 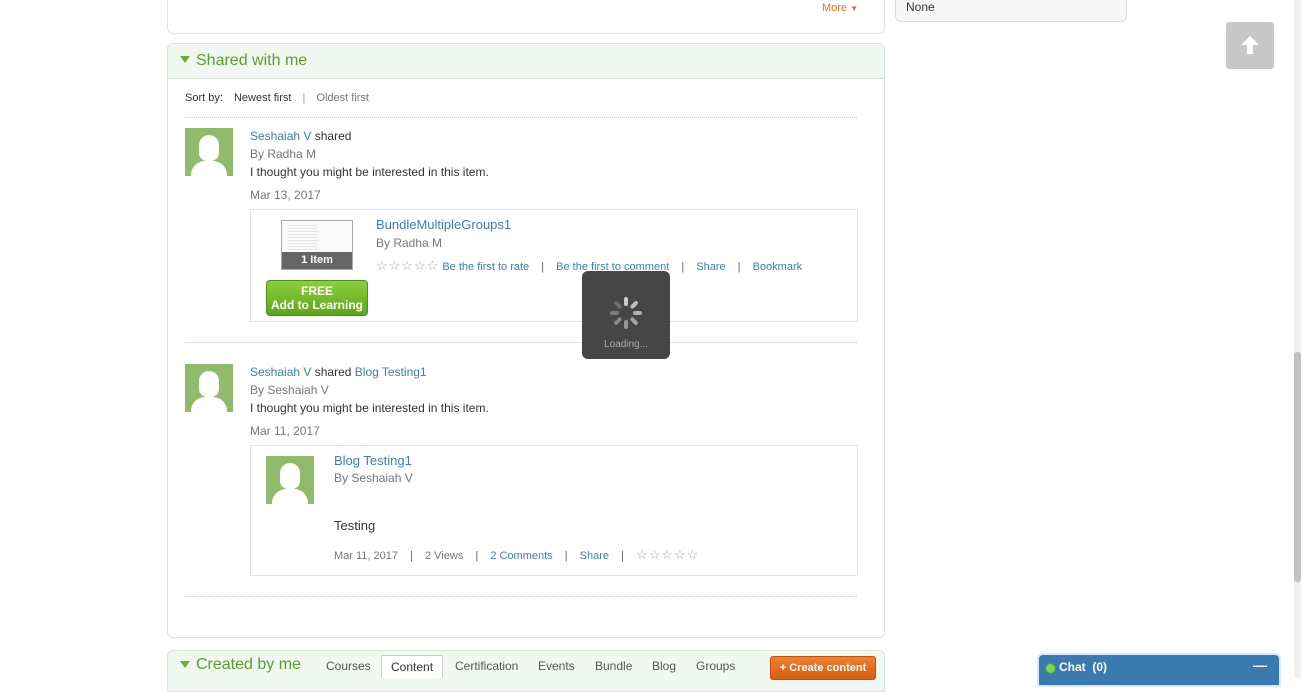 What do you see at coordinates (715, 666) in the screenshot?
I see `tab-groups: Groups` at bounding box center [715, 666].